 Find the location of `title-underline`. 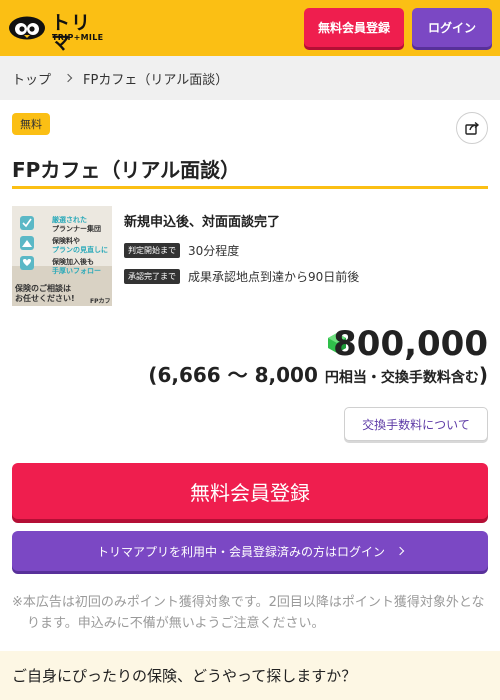

title-underline is located at coordinates (250, 187).